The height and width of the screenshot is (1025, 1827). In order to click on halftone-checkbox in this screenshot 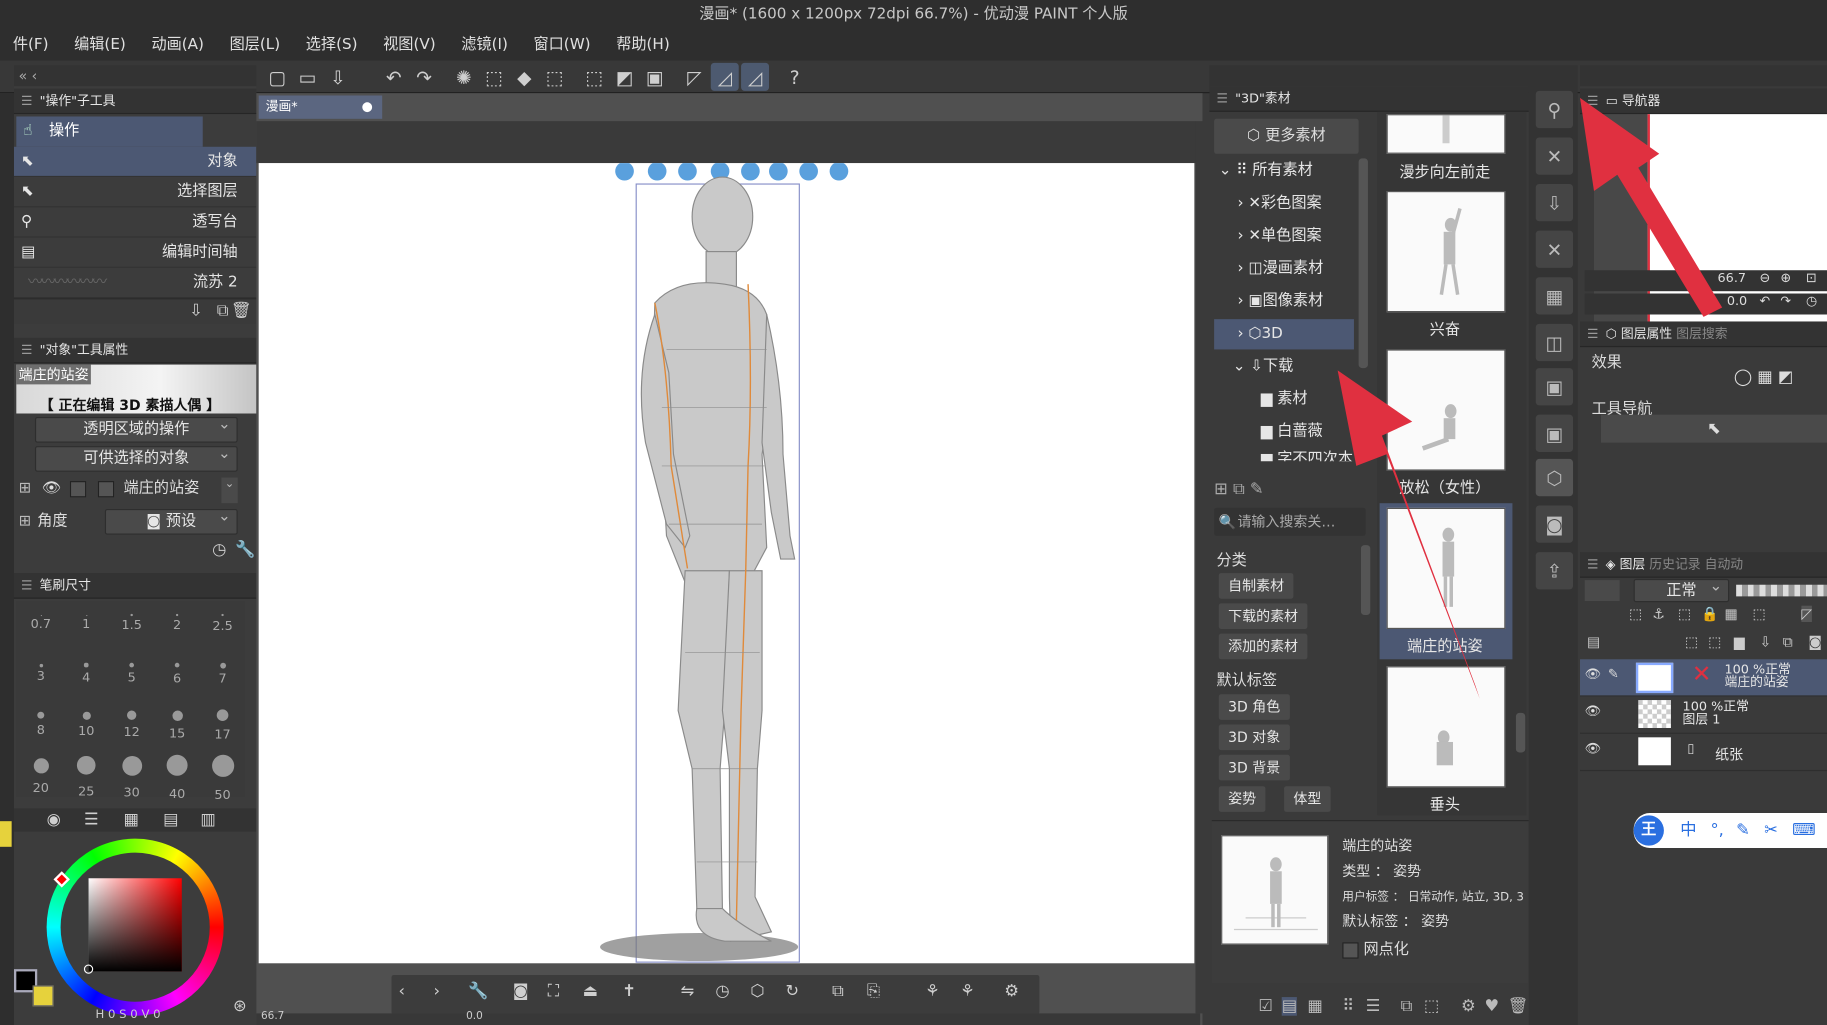, I will do `click(1350, 950)`.